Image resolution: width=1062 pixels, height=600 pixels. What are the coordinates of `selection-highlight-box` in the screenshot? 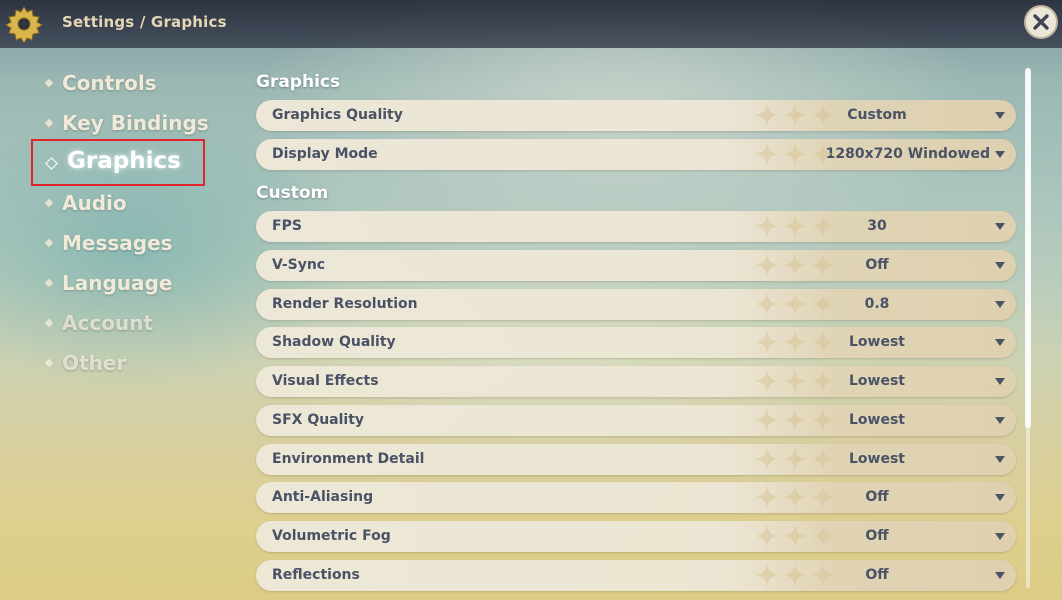 It's located at (118, 162).